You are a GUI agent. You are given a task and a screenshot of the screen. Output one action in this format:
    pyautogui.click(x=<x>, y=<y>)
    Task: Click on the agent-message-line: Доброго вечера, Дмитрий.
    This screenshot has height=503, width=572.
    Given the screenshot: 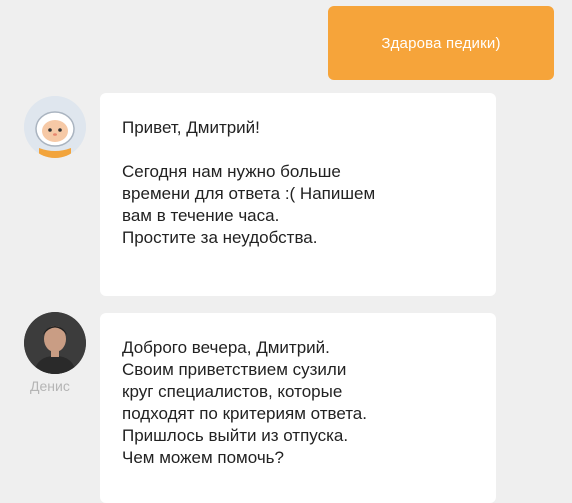 What is the action you would take?
    pyautogui.click(x=226, y=347)
    